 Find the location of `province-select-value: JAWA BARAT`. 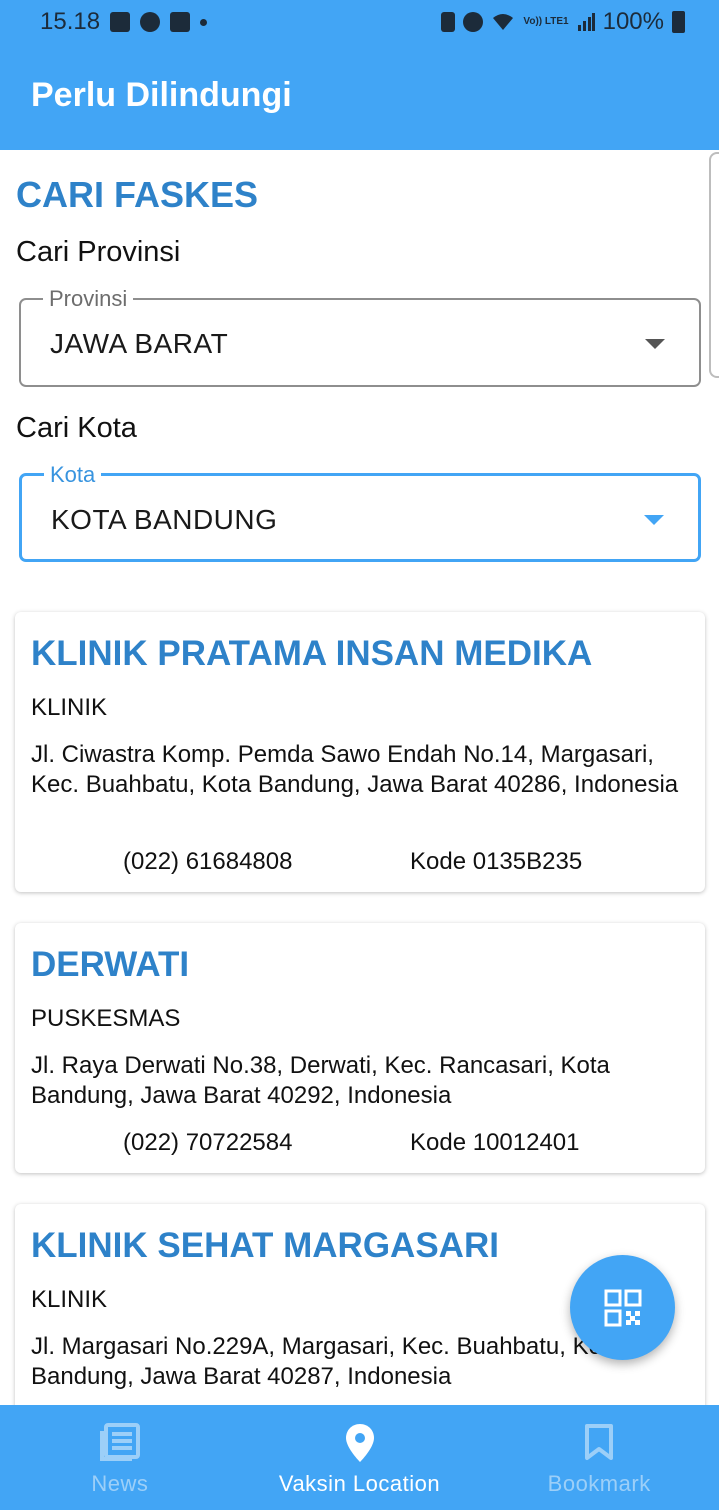

province-select-value: JAWA BARAT is located at coordinates (139, 343).